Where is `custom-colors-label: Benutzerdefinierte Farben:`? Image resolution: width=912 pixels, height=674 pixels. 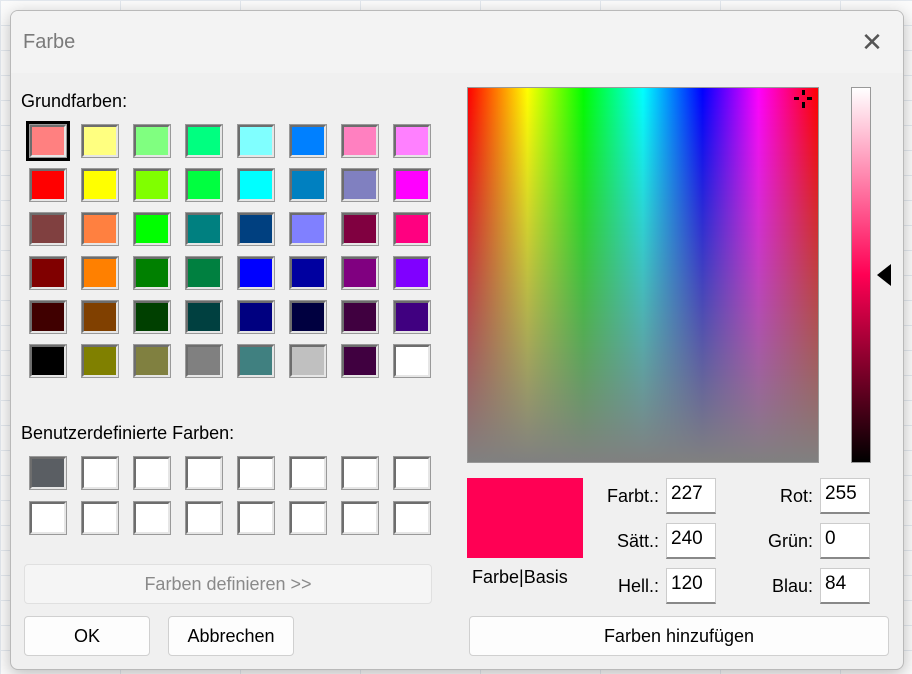 custom-colors-label: Benutzerdefinierte Farben: is located at coordinates (128, 433).